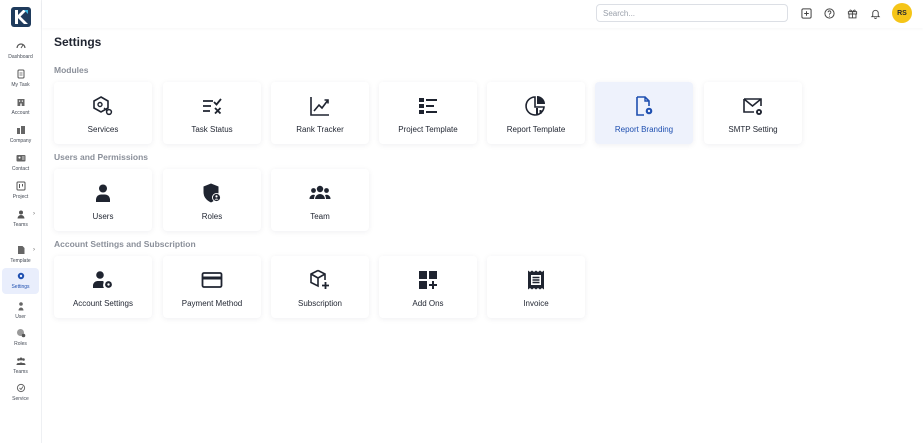 The image size is (923, 443). I want to click on sidebar-item-settings: Settings, so click(20, 281).